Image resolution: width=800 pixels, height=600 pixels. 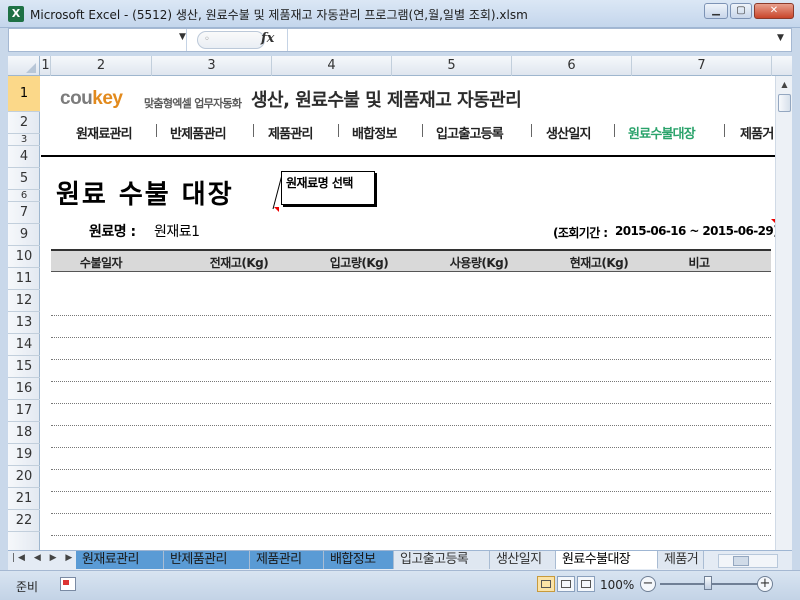 What do you see at coordinates (101, 66) in the screenshot?
I see `column-header-cell: 2` at bounding box center [101, 66].